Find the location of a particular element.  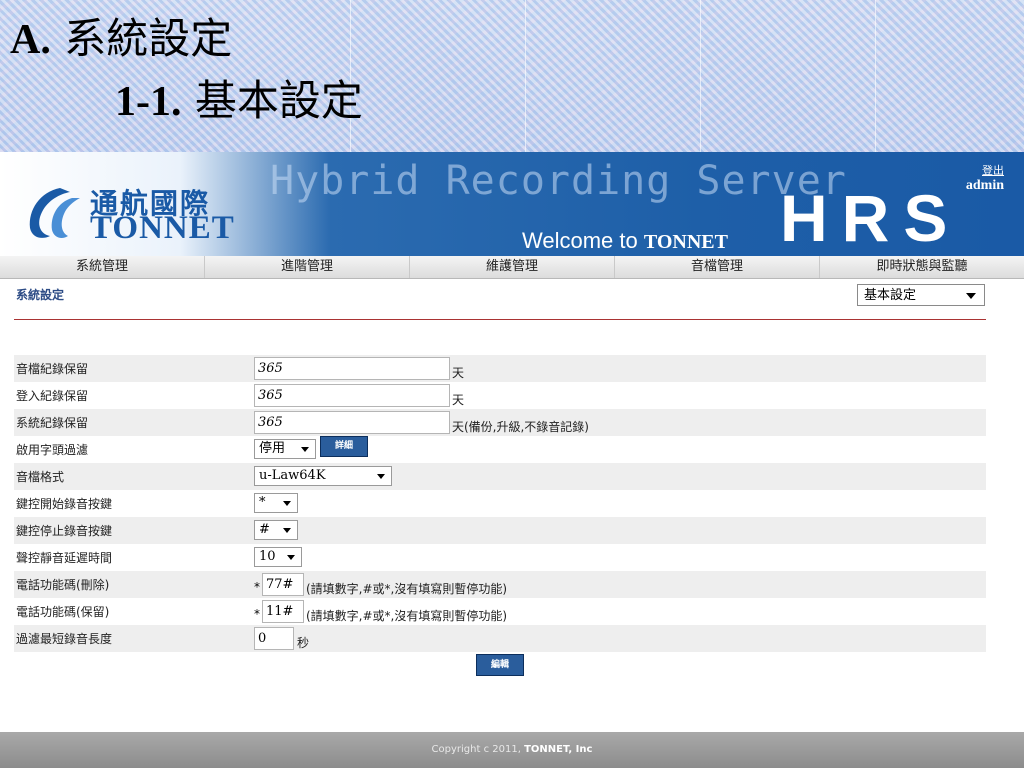

slide-title: A. 系統設定 is located at coordinates (121, 40).